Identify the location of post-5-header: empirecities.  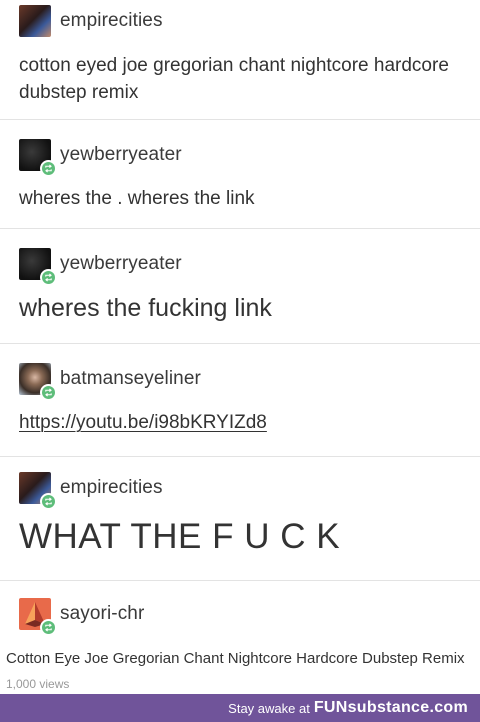
(91, 490).